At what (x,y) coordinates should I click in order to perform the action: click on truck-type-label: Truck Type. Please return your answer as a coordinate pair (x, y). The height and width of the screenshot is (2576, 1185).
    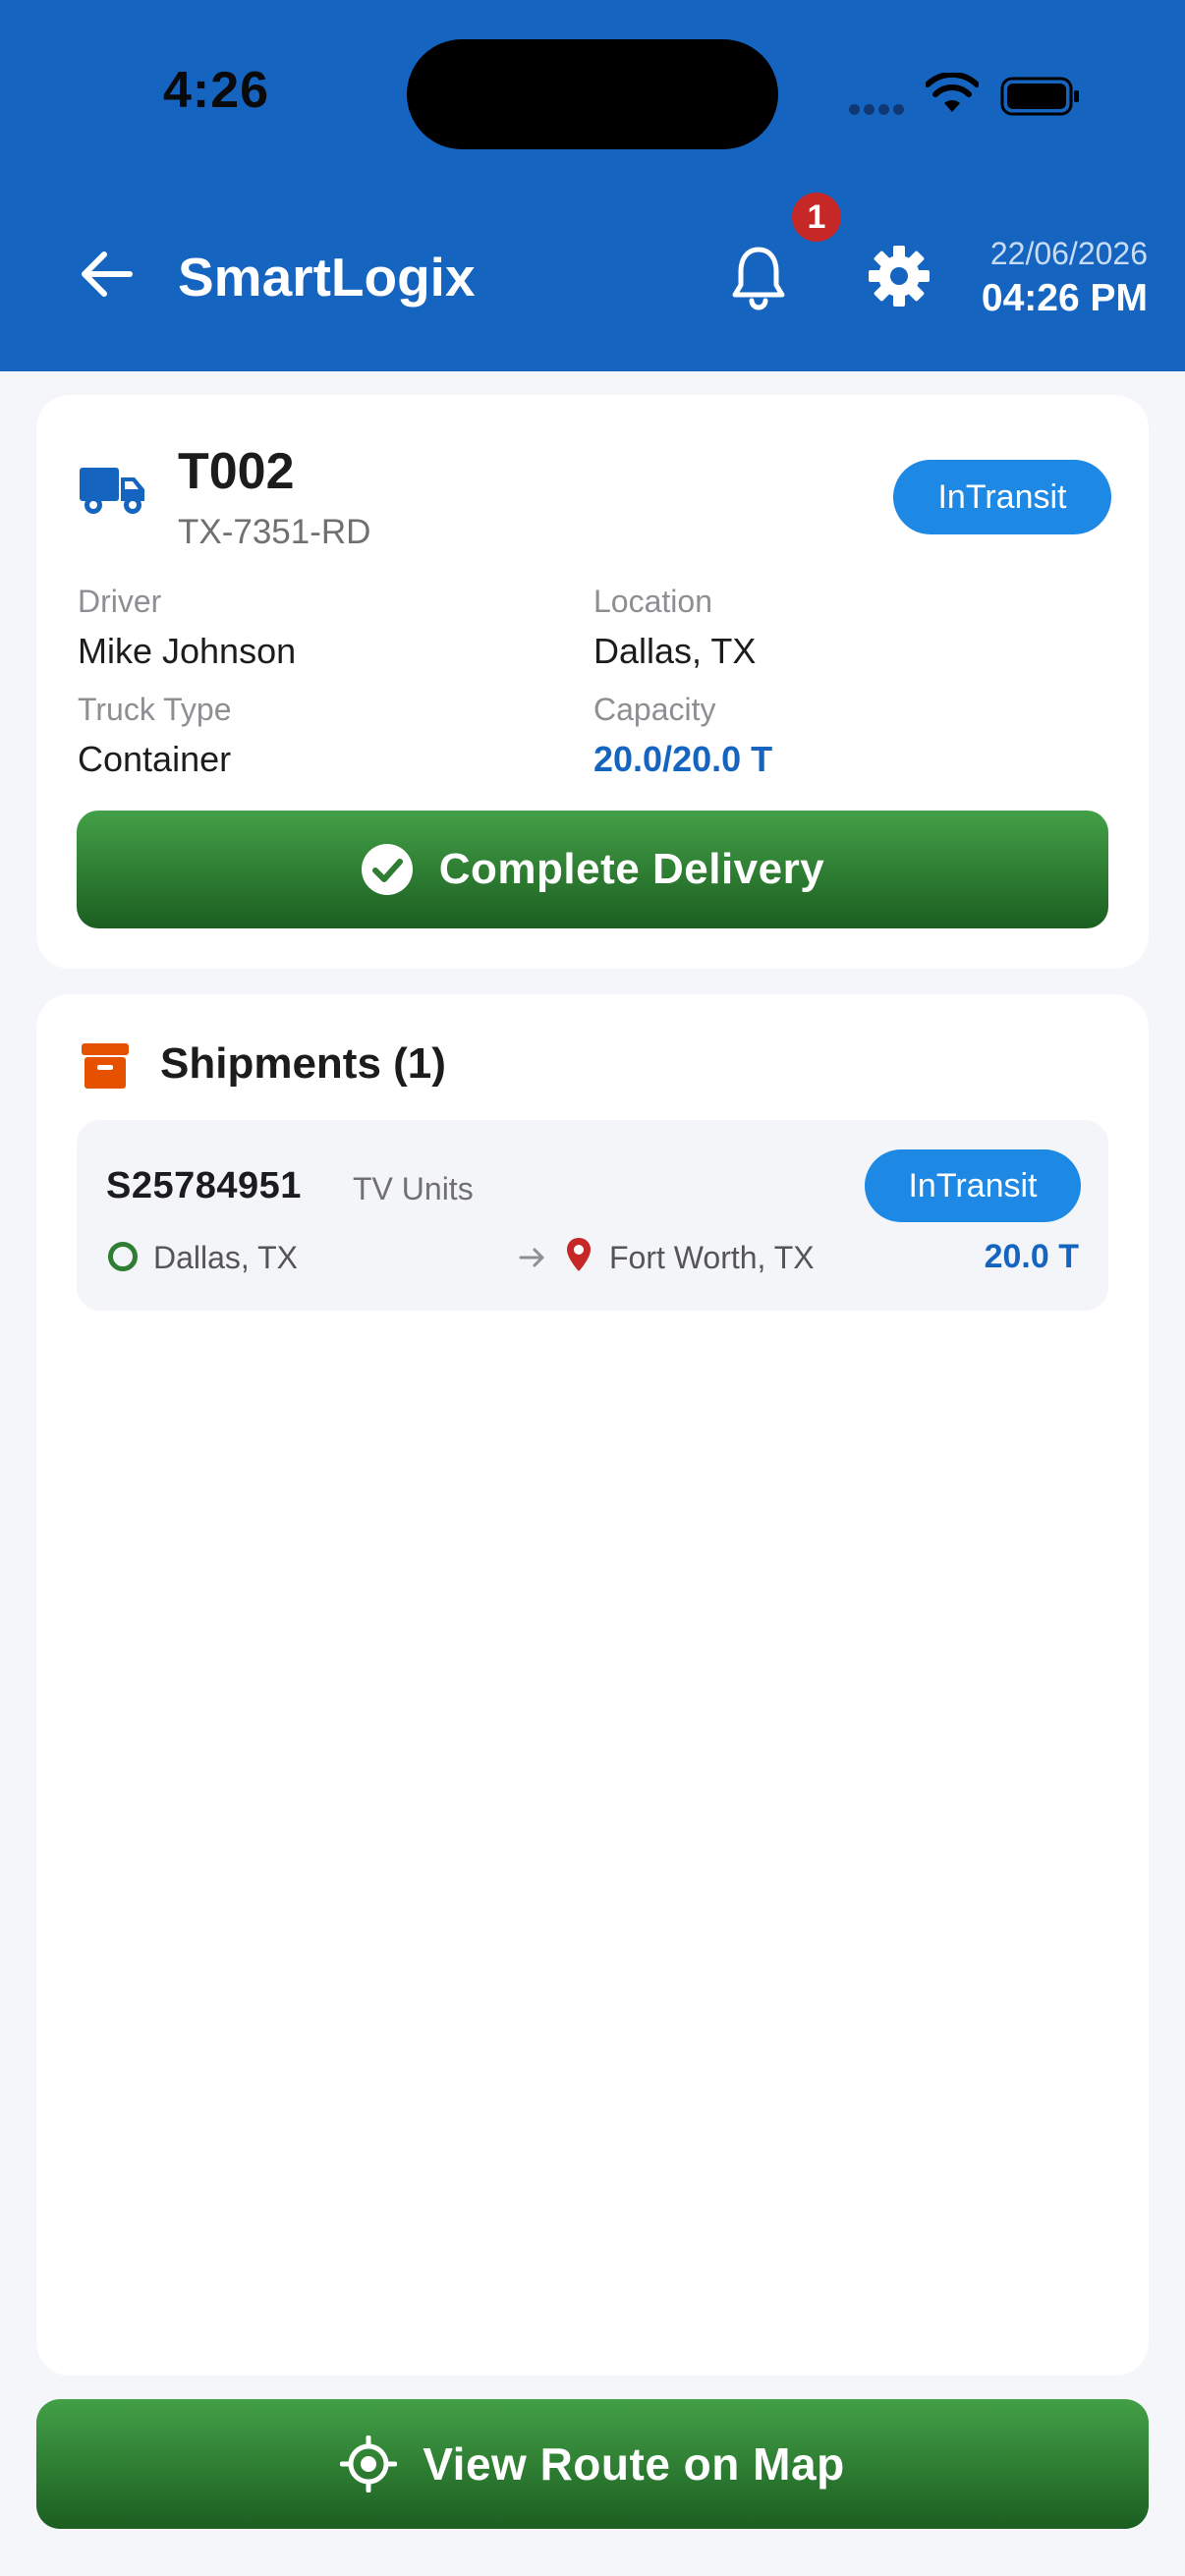
    Looking at the image, I should click on (155, 709).